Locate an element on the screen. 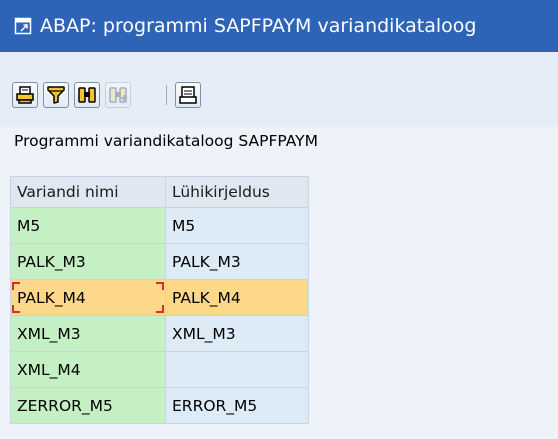 The width and height of the screenshot is (558, 439). table-row: M5 M5 is located at coordinates (159, 225).